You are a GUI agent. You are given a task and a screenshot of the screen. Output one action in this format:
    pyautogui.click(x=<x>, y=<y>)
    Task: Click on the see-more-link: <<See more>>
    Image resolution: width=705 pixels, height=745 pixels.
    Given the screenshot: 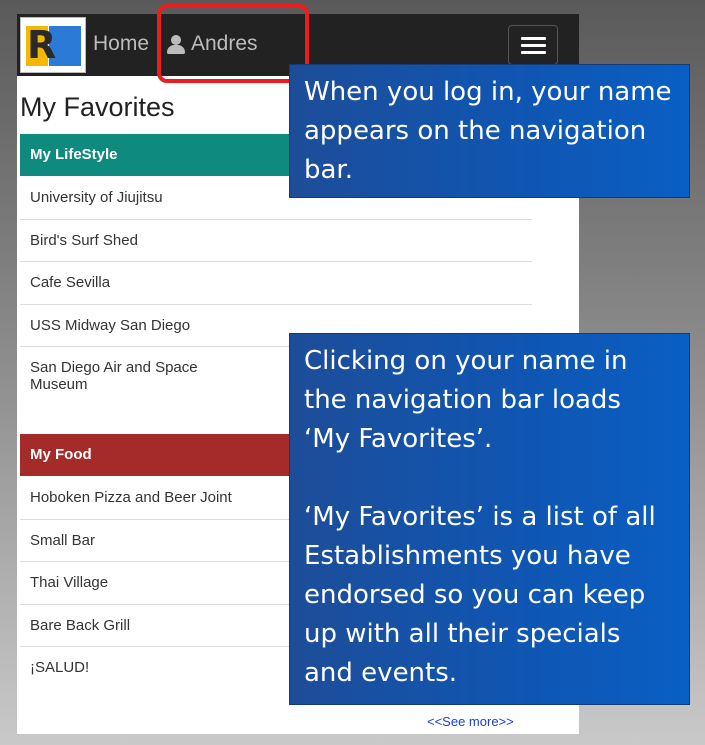 What is the action you would take?
    pyautogui.click(x=470, y=721)
    